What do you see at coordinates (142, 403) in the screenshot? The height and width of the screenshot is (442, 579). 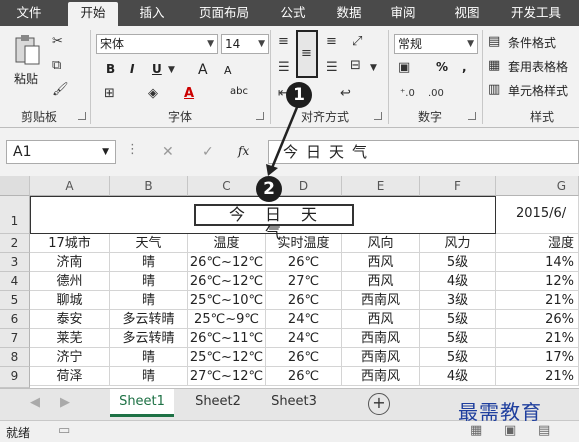 I see `sheet-tab-sheet1: Sheet1` at bounding box center [142, 403].